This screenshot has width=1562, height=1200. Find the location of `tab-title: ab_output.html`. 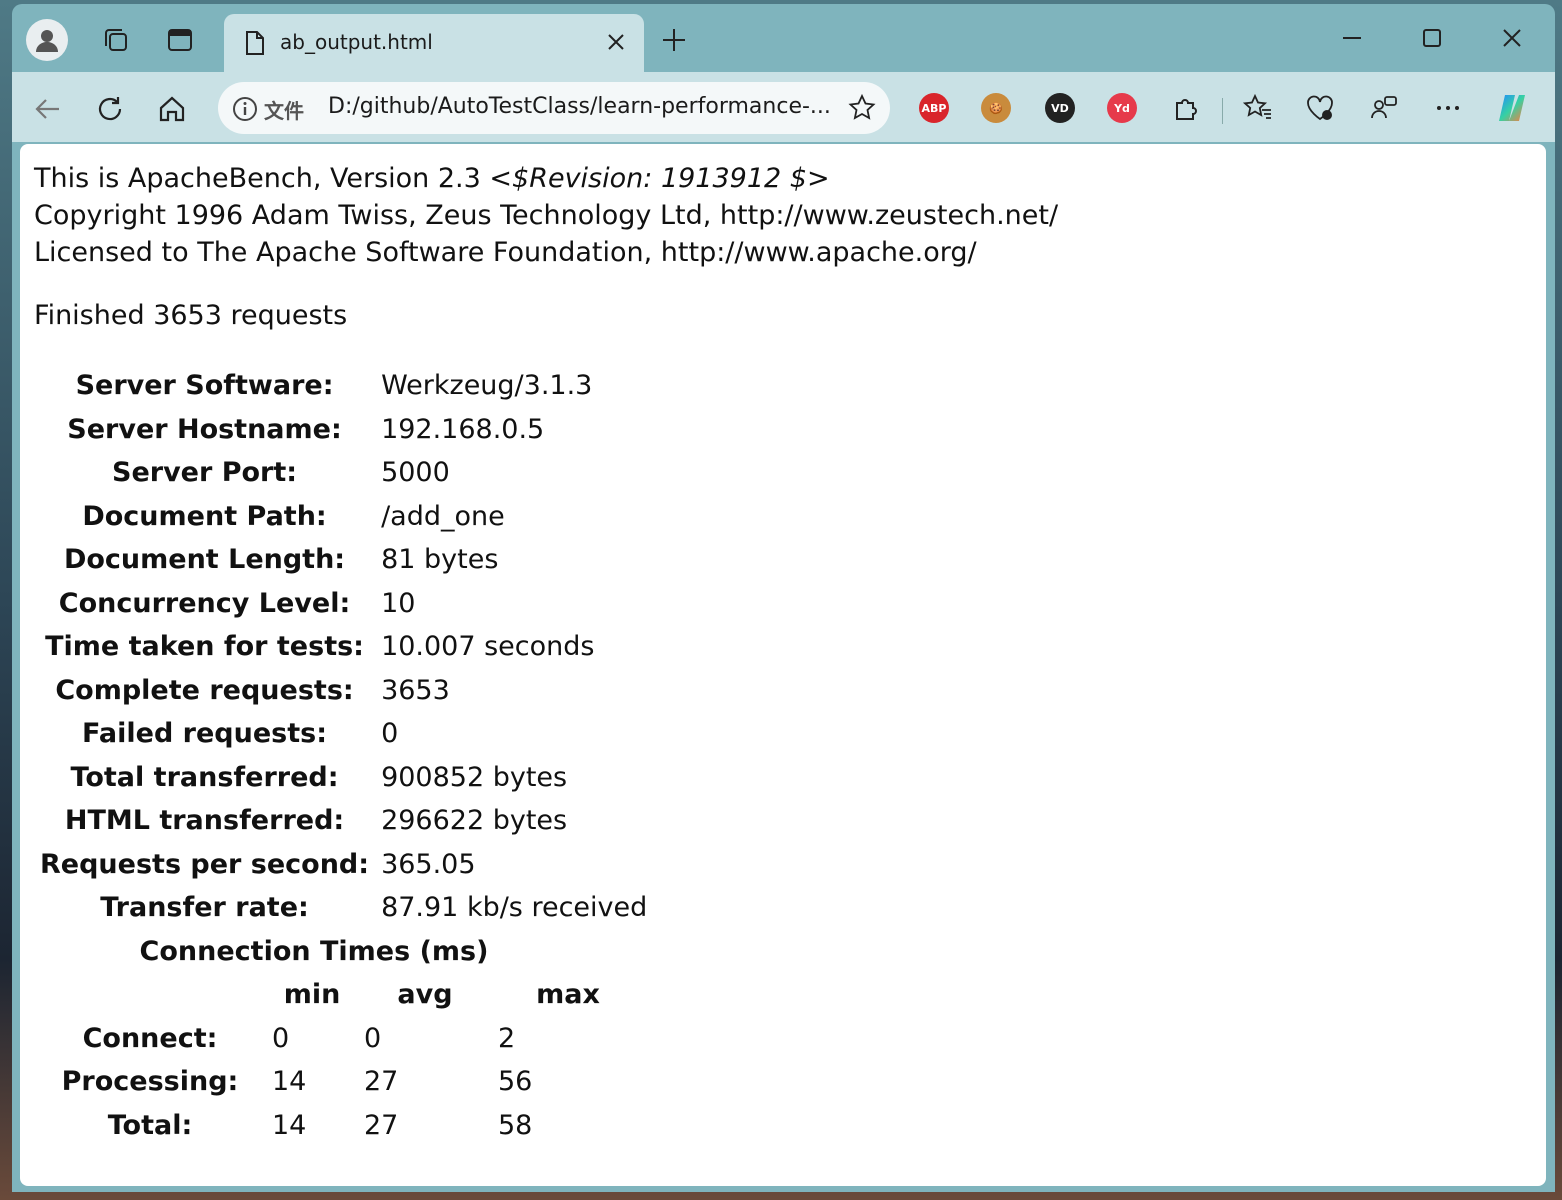

tab-title: ab_output.html is located at coordinates (356, 42).